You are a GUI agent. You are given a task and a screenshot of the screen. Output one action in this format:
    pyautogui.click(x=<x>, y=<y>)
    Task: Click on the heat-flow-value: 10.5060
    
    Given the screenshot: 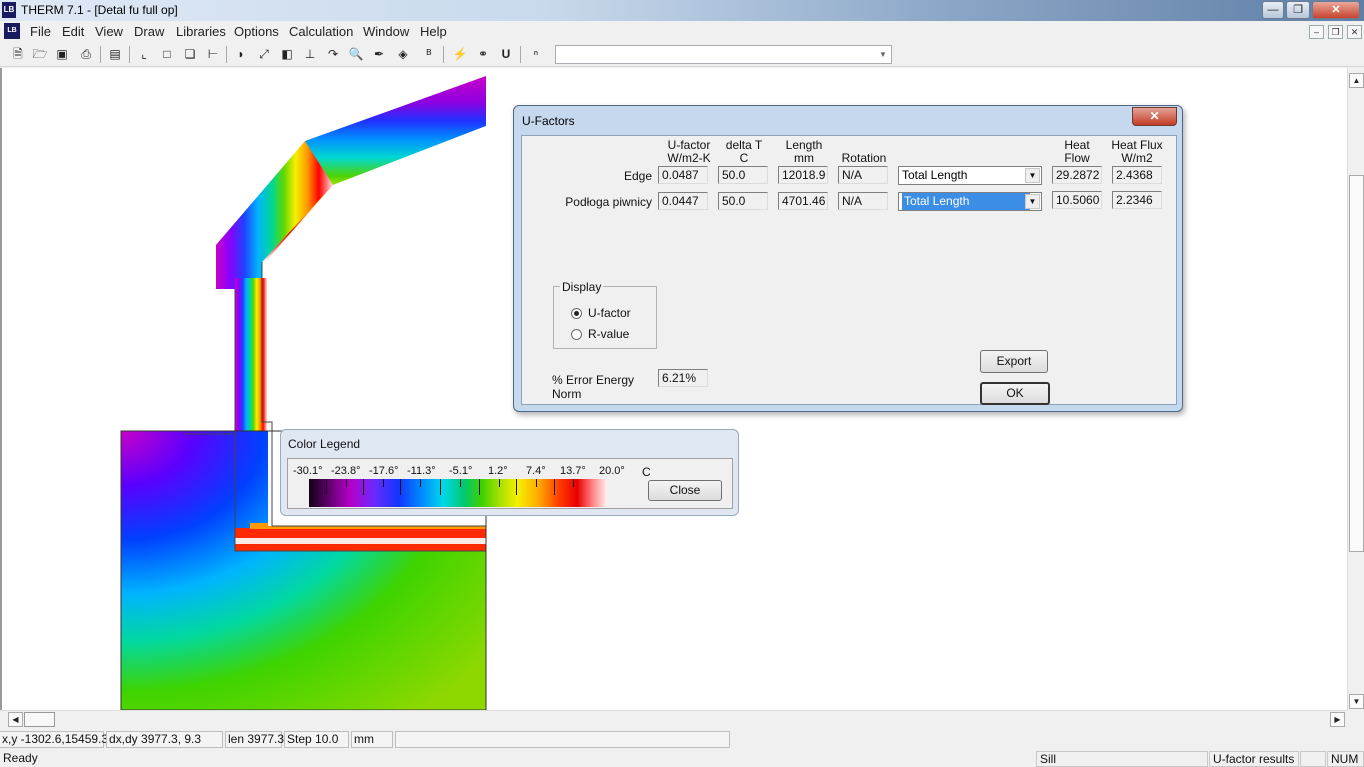 What is the action you would take?
    pyautogui.click(x=1077, y=200)
    